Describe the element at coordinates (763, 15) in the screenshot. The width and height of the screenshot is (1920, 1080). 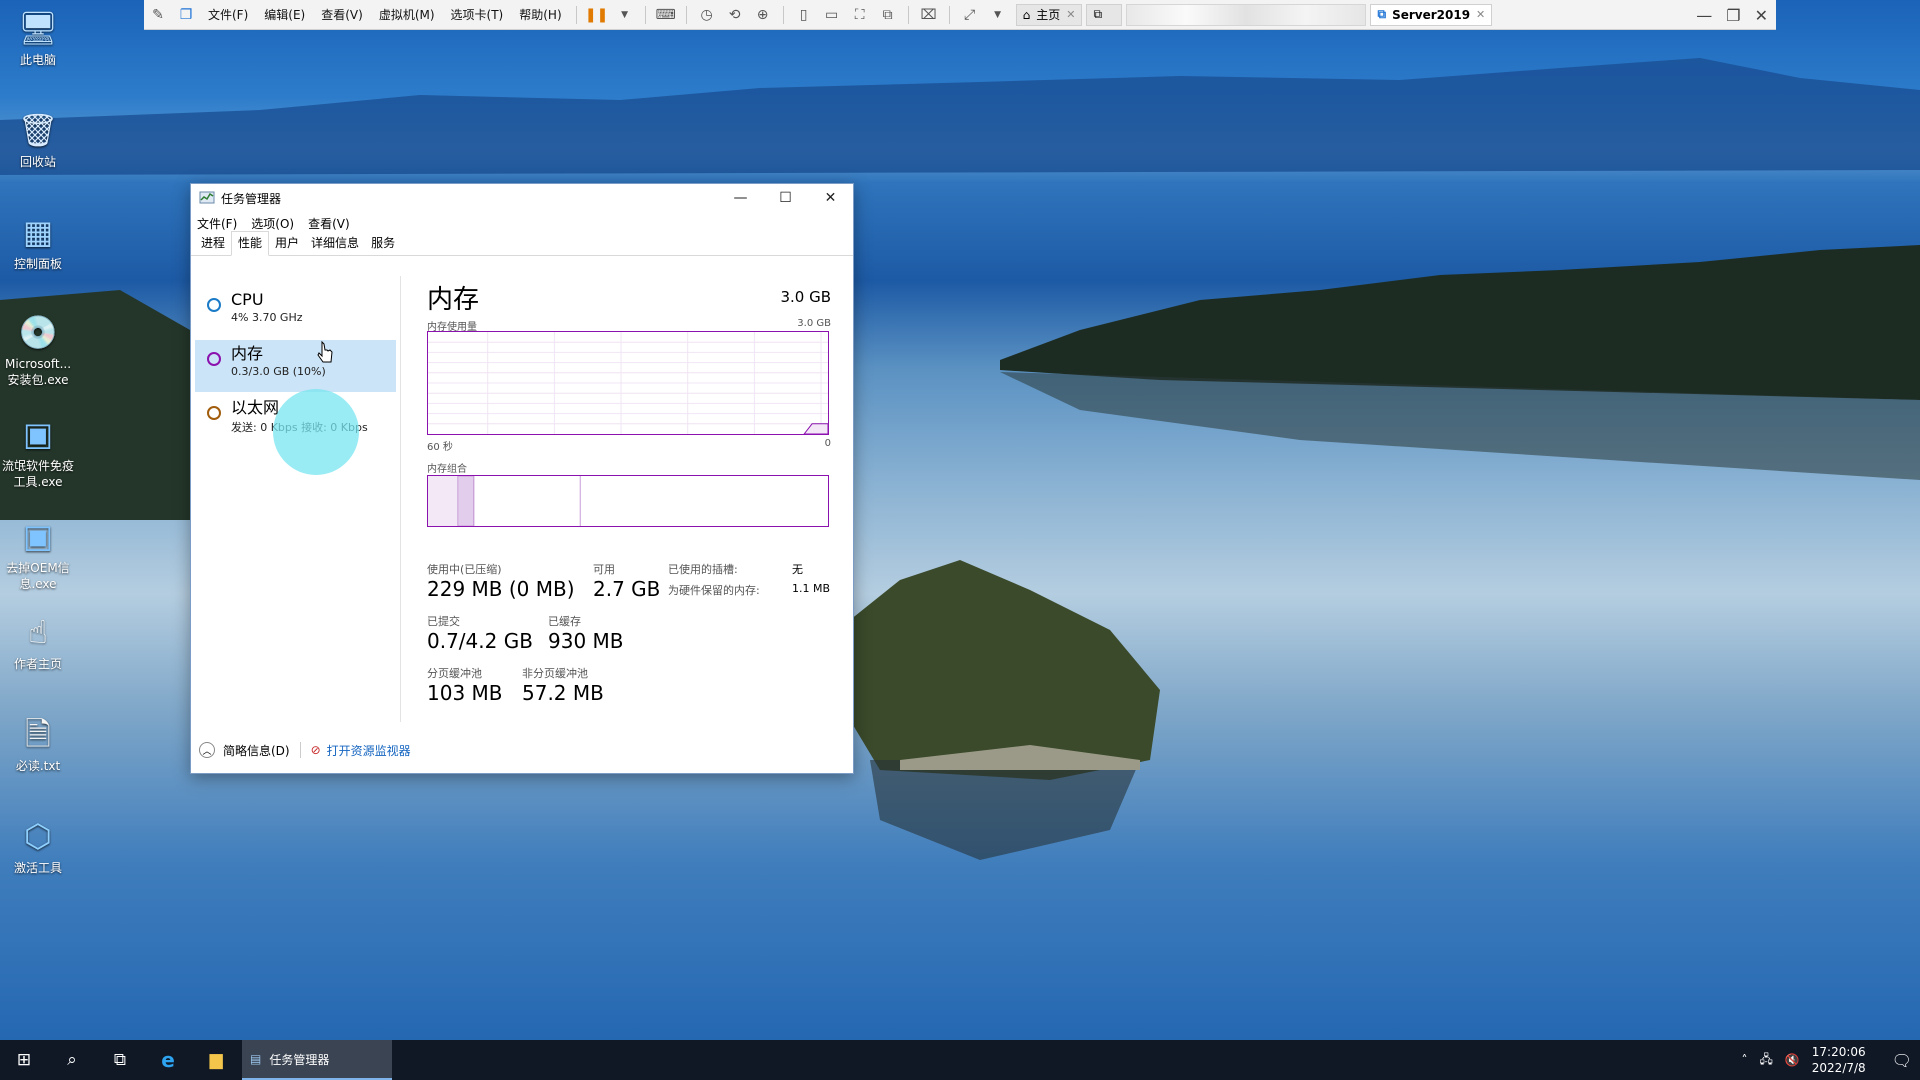
I see `snapshot-manager-icon: ⊕` at that location.